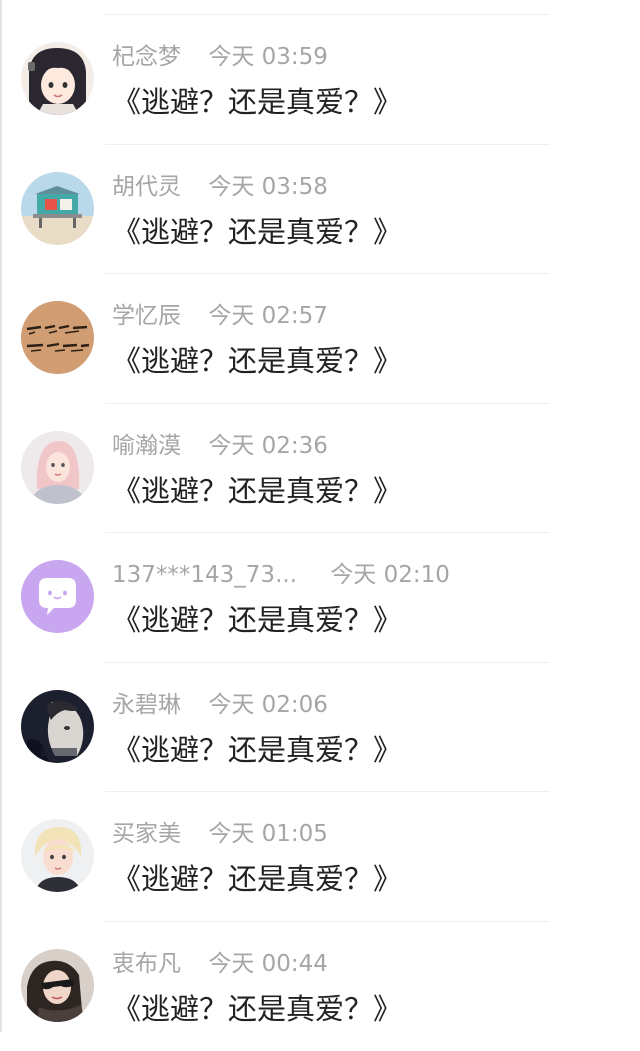 The image size is (640, 1051). Describe the element at coordinates (268, 57) in the screenshot. I see `message-time: 今天 03:59` at that location.